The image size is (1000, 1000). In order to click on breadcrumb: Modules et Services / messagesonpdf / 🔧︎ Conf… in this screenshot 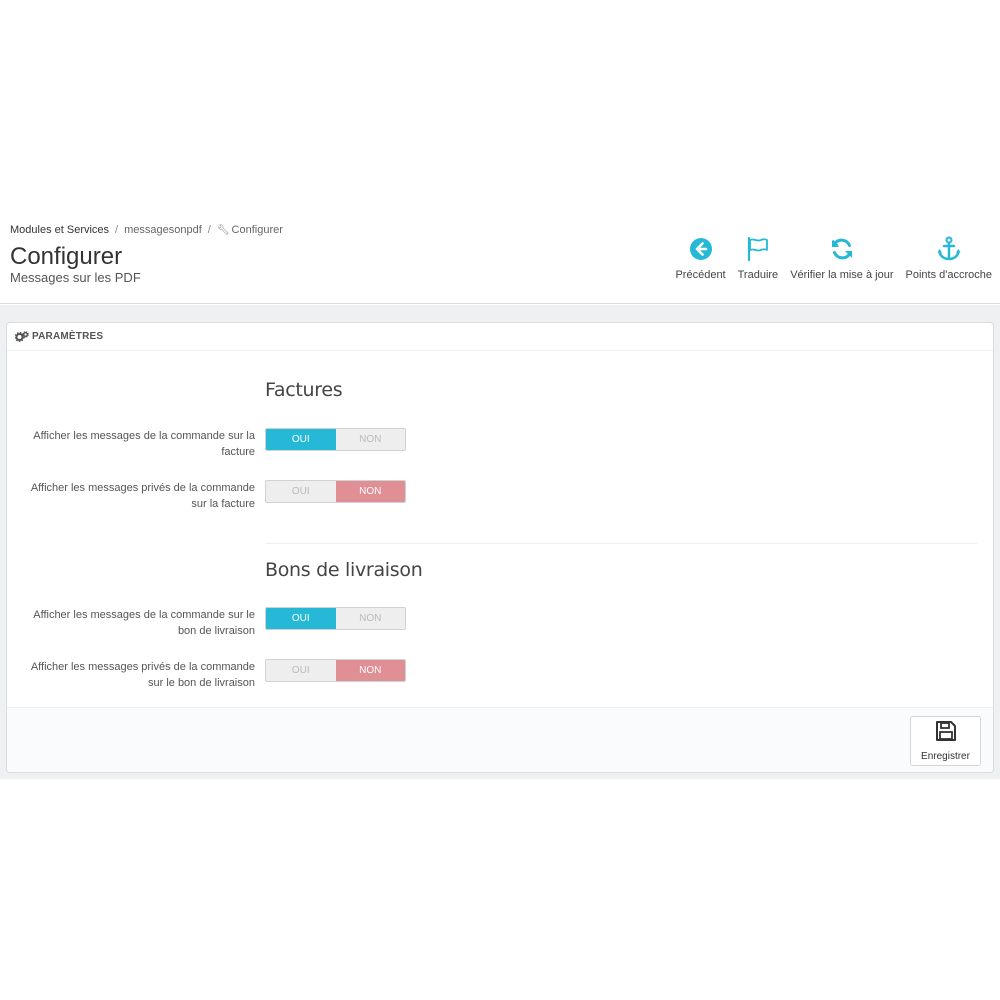, I will do `click(146, 230)`.